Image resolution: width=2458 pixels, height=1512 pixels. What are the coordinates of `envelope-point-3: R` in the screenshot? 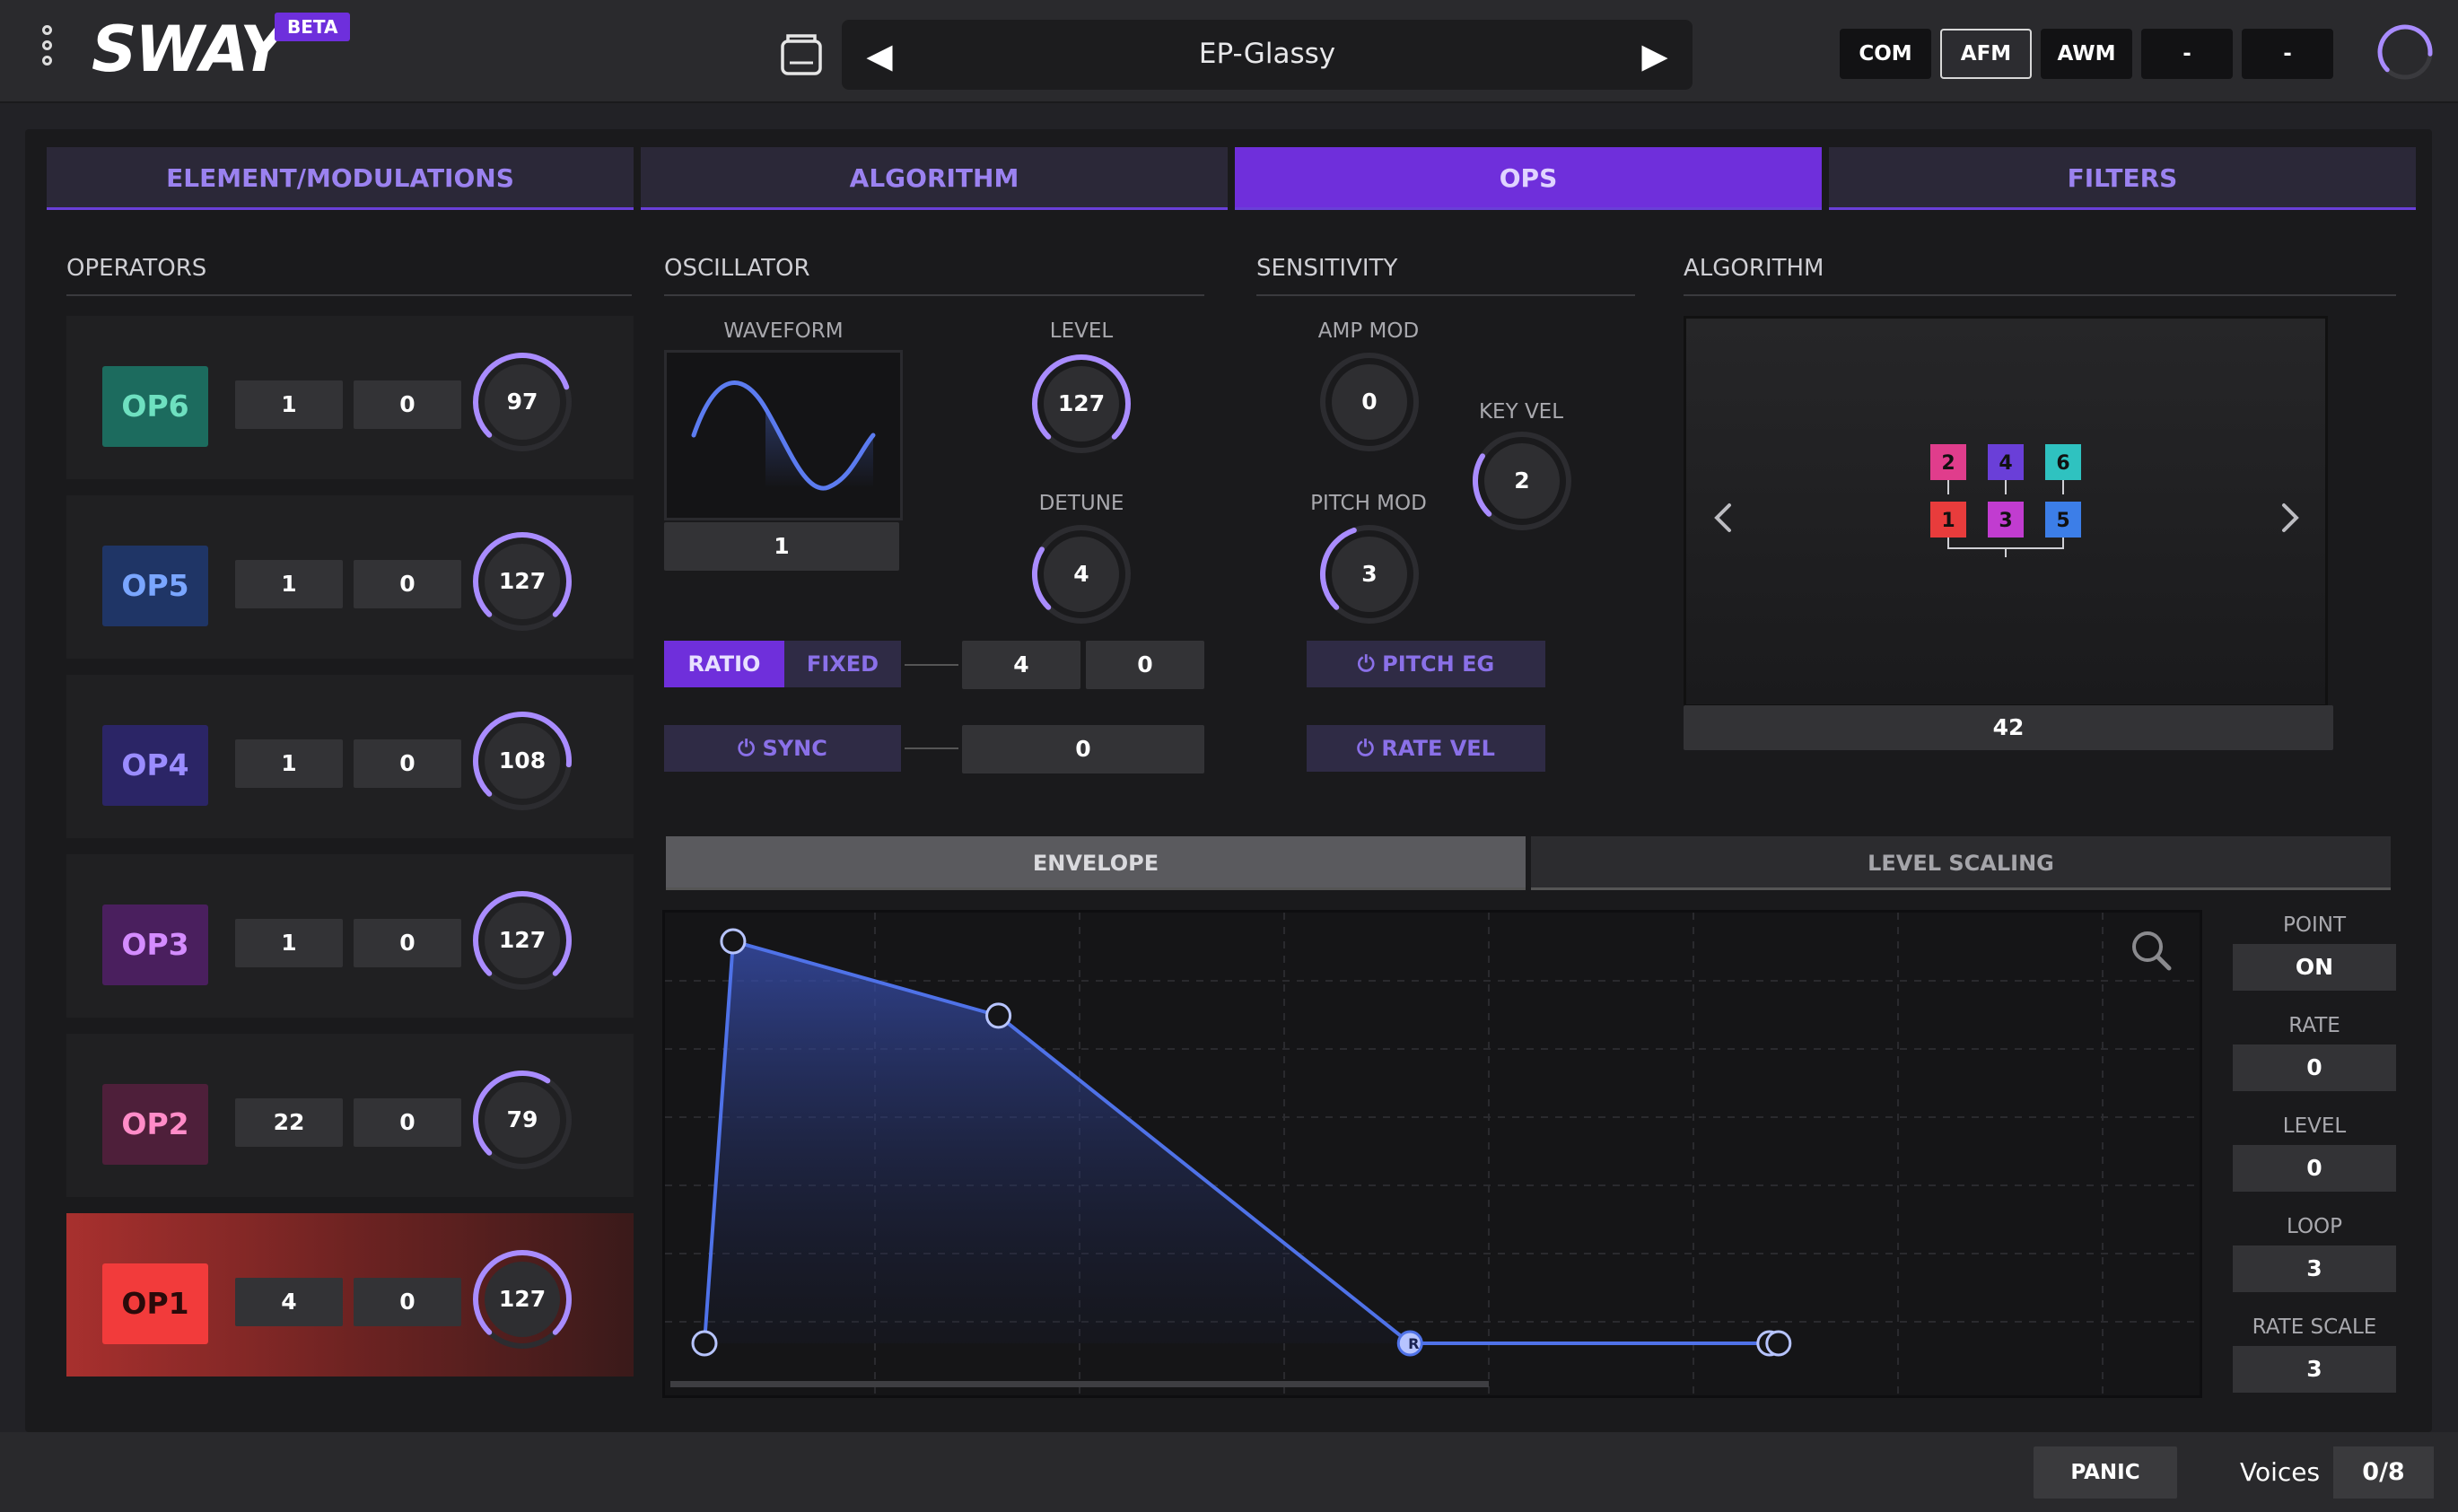 It's located at (1409, 1343).